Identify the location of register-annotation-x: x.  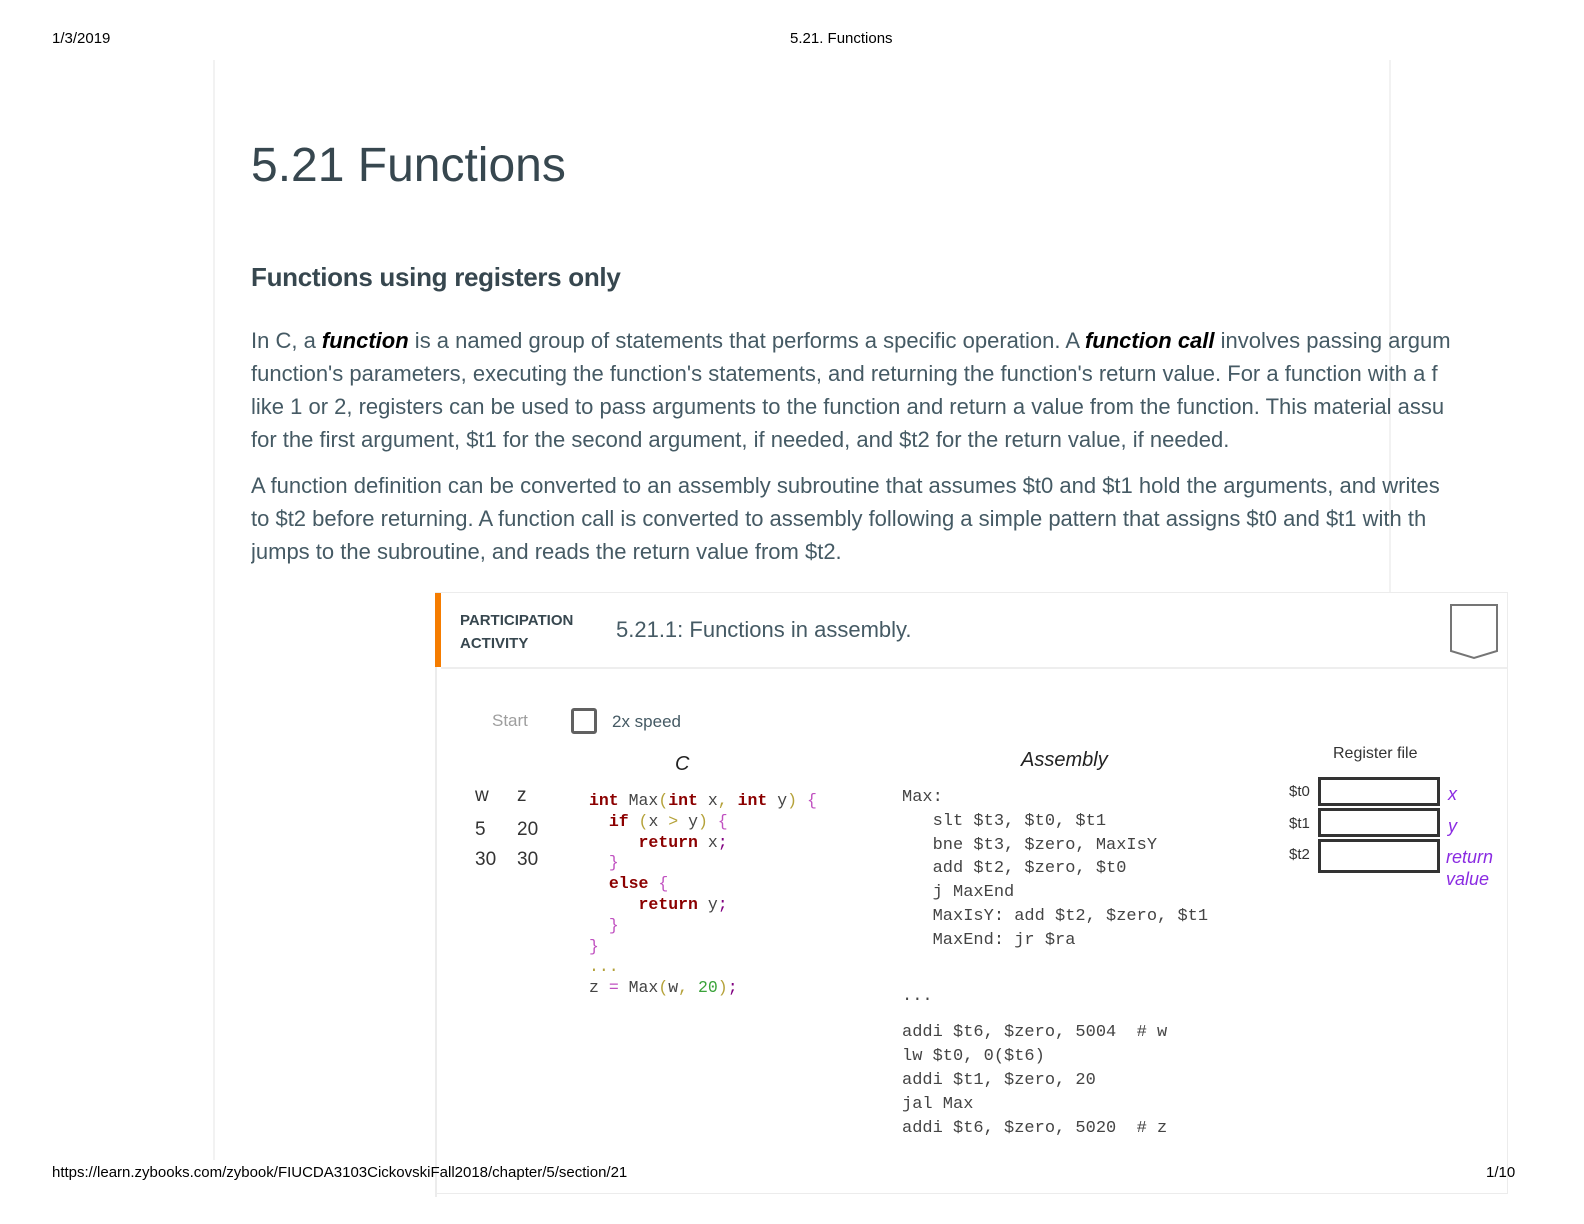
(1452, 794).